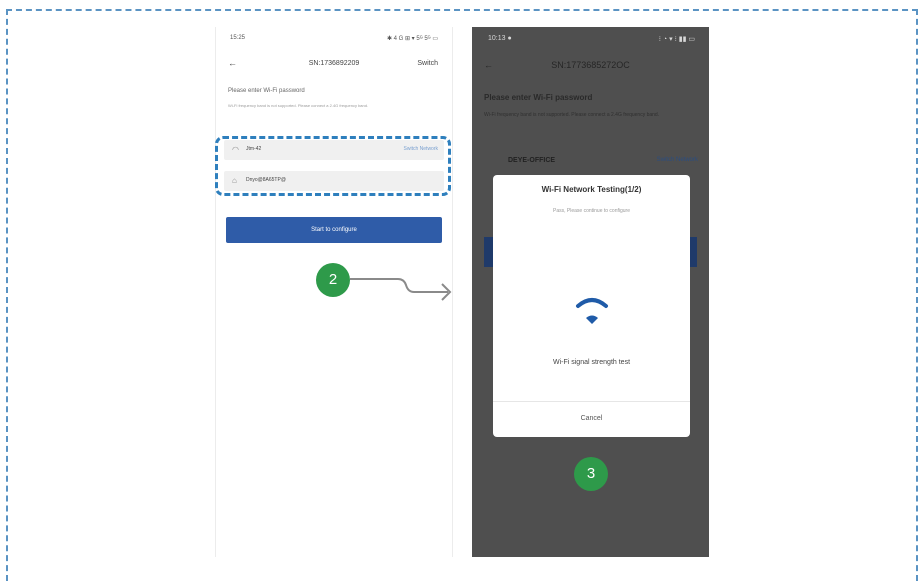 Image resolution: width=924 pixels, height=581 pixels. Describe the element at coordinates (592, 162) in the screenshot. I see `network-row: DEYE-OFFICE Switch Network` at that location.